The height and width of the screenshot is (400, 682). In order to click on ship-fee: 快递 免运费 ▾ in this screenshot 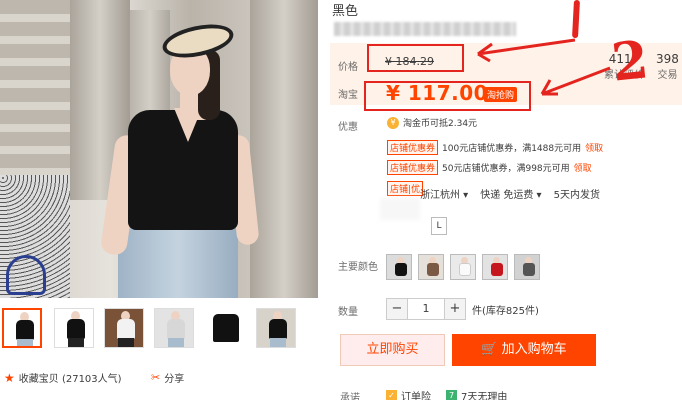, I will do `click(510, 193)`.